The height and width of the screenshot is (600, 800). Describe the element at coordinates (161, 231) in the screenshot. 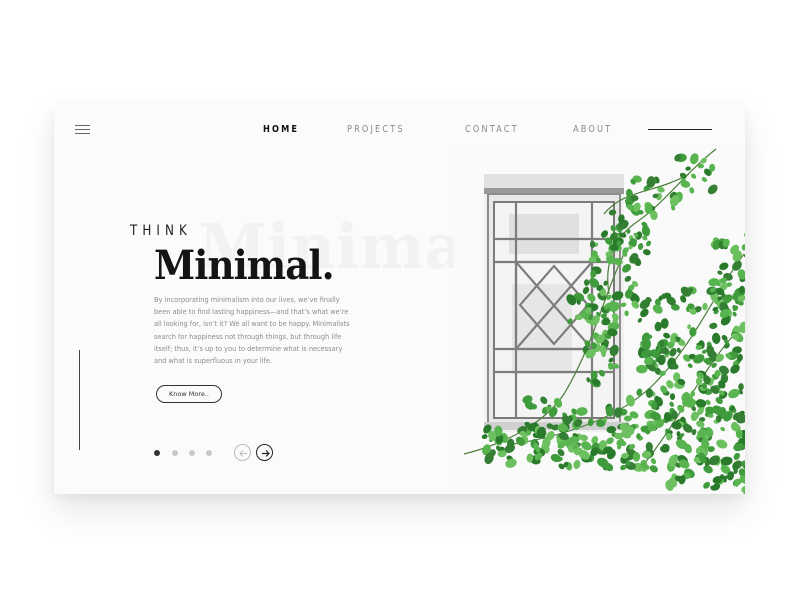

I see `eyebrow-text: THINK` at that location.